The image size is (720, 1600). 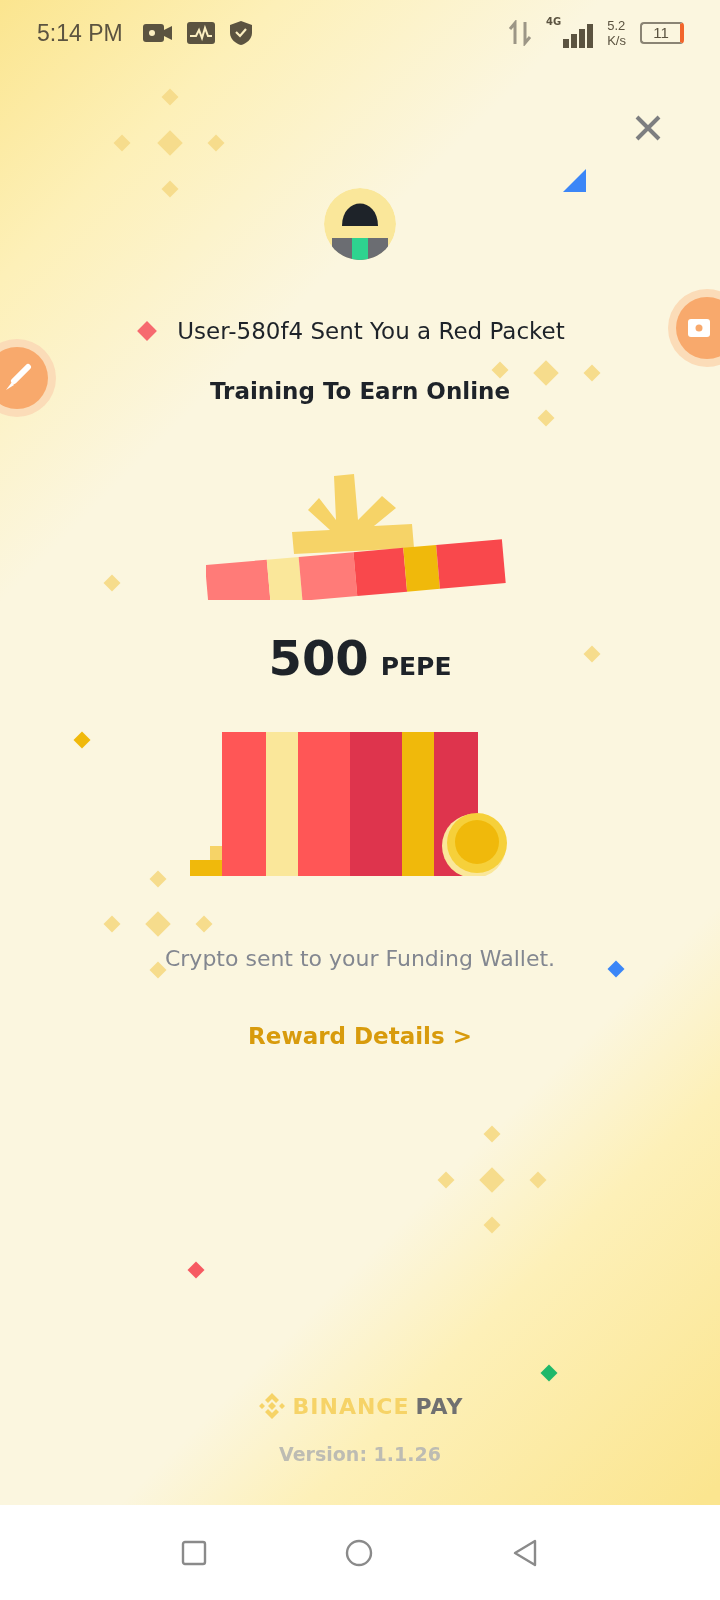 I want to click on reward-amount: 500, so click(x=318, y=658).